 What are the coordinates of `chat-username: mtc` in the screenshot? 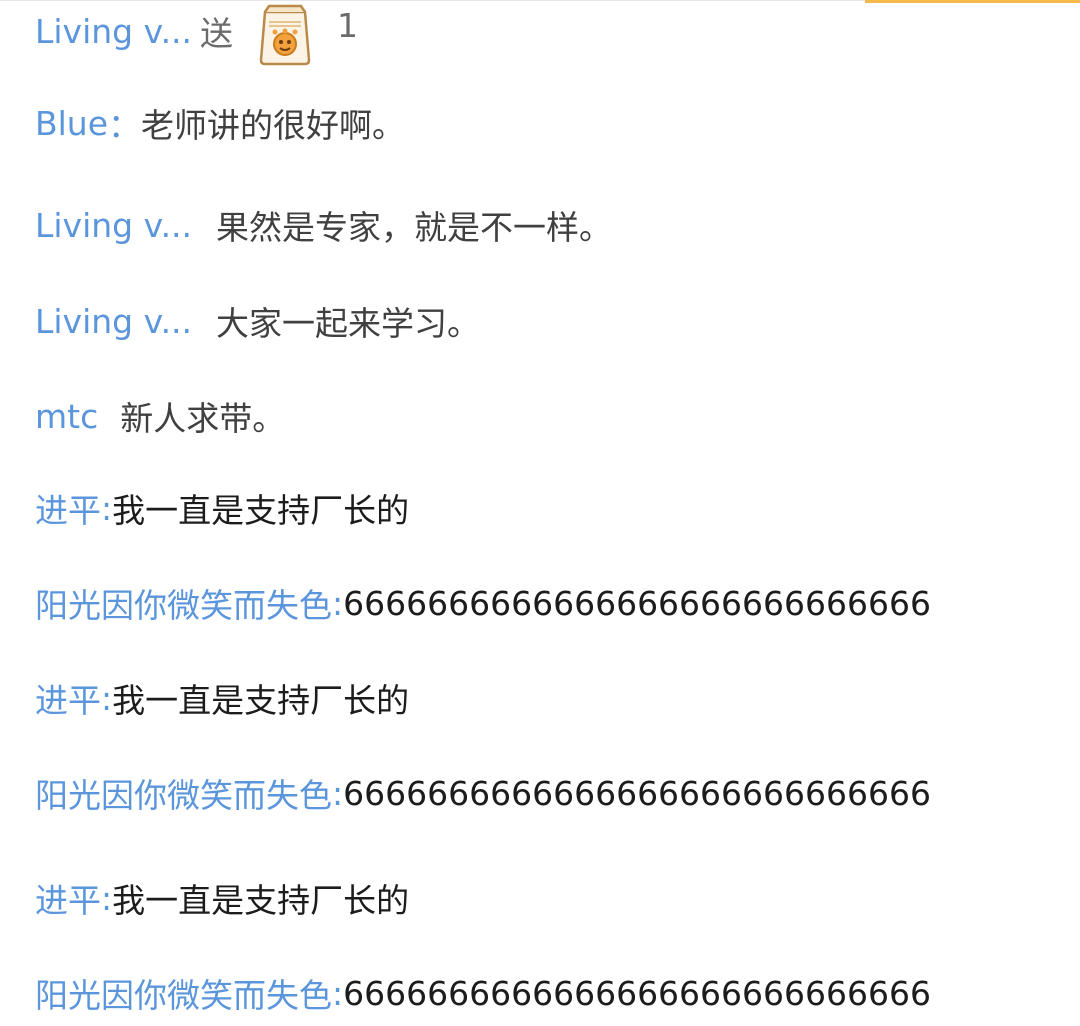 It's located at (66, 416).